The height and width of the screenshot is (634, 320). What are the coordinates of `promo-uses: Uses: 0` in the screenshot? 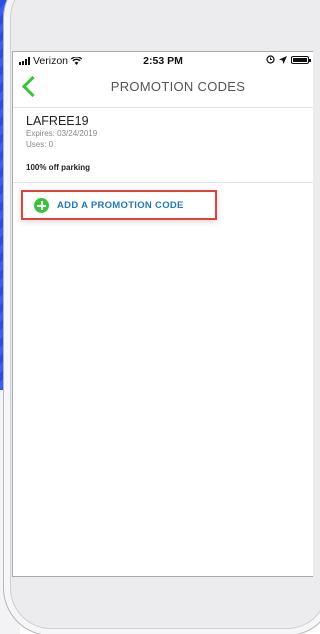 It's located at (40, 144).